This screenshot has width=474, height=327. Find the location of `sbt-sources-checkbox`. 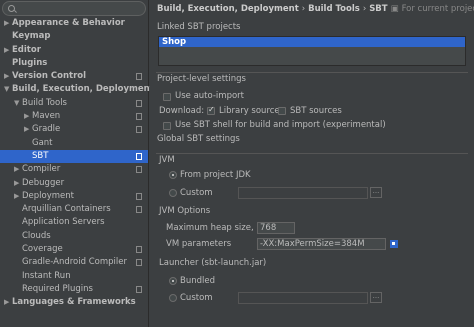

sbt-sources-checkbox is located at coordinates (282, 111).